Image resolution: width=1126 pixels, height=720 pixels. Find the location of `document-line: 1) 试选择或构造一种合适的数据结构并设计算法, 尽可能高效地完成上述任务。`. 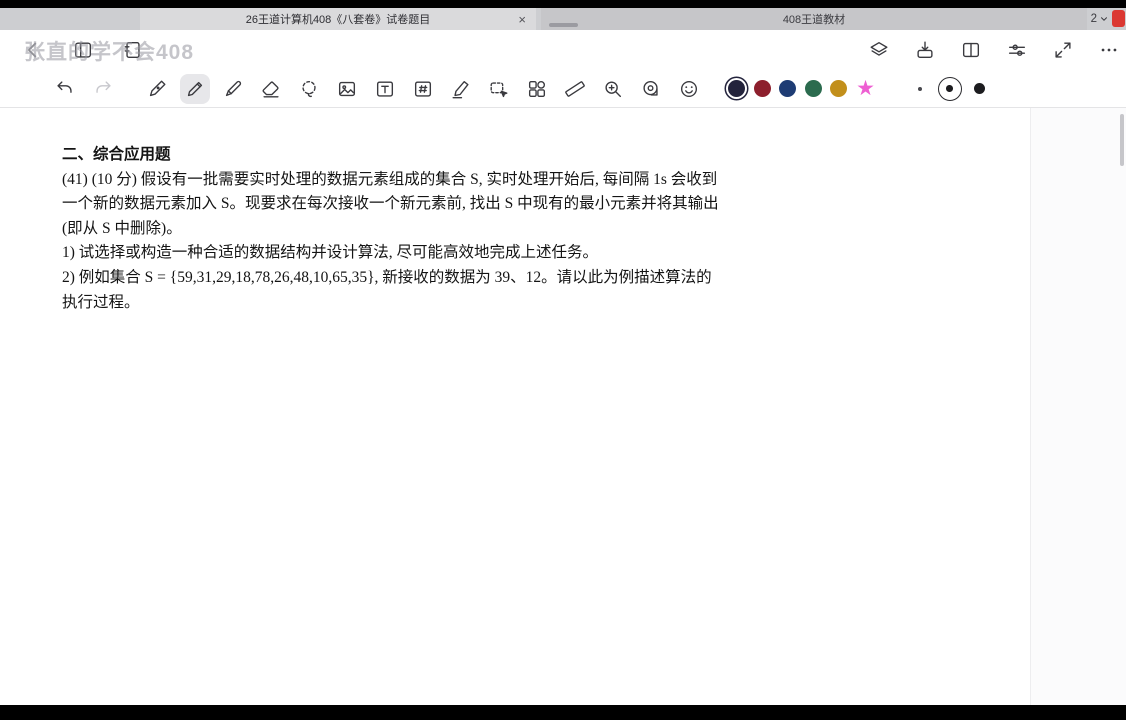

document-line: 1) 试选择或构造一种合适的数据结构并设计算法, 尽可能高效地完成上述任务。 is located at coordinates (330, 253).